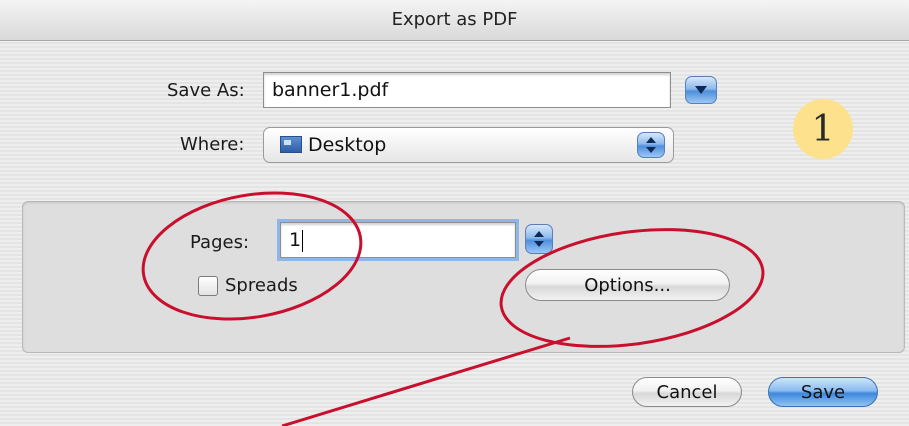 The height and width of the screenshot is (426, 909). Describe the element at coordinates (426, 381) in the screenshot. I see `annotation-arrow-line` at that location.